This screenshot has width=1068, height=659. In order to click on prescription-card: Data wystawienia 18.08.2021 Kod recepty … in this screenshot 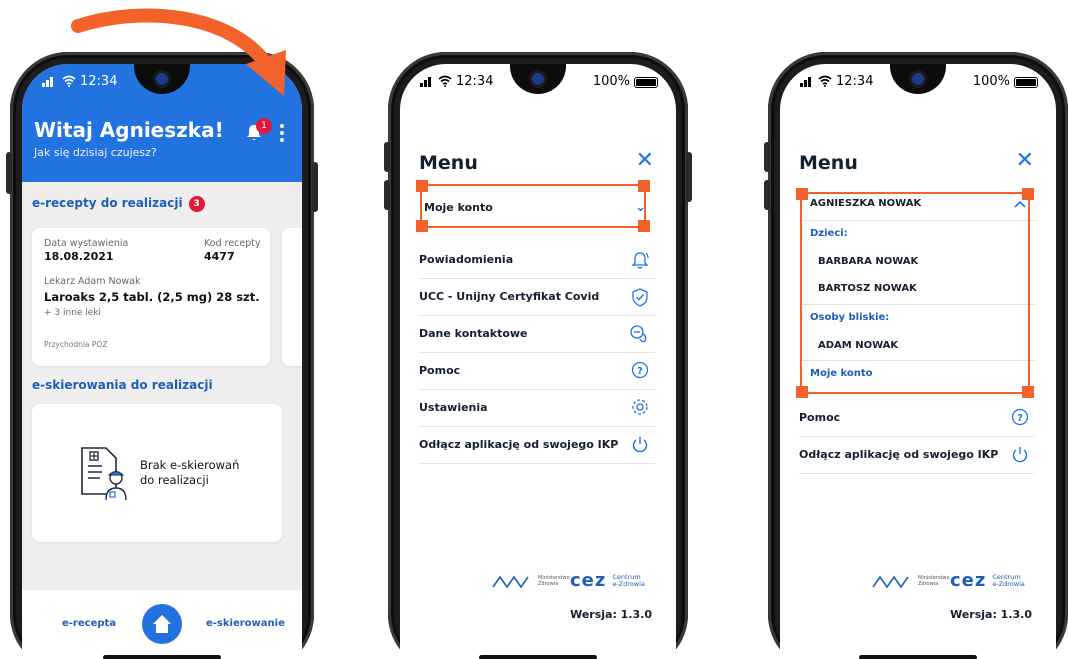, I will do `click(151, 297)`.